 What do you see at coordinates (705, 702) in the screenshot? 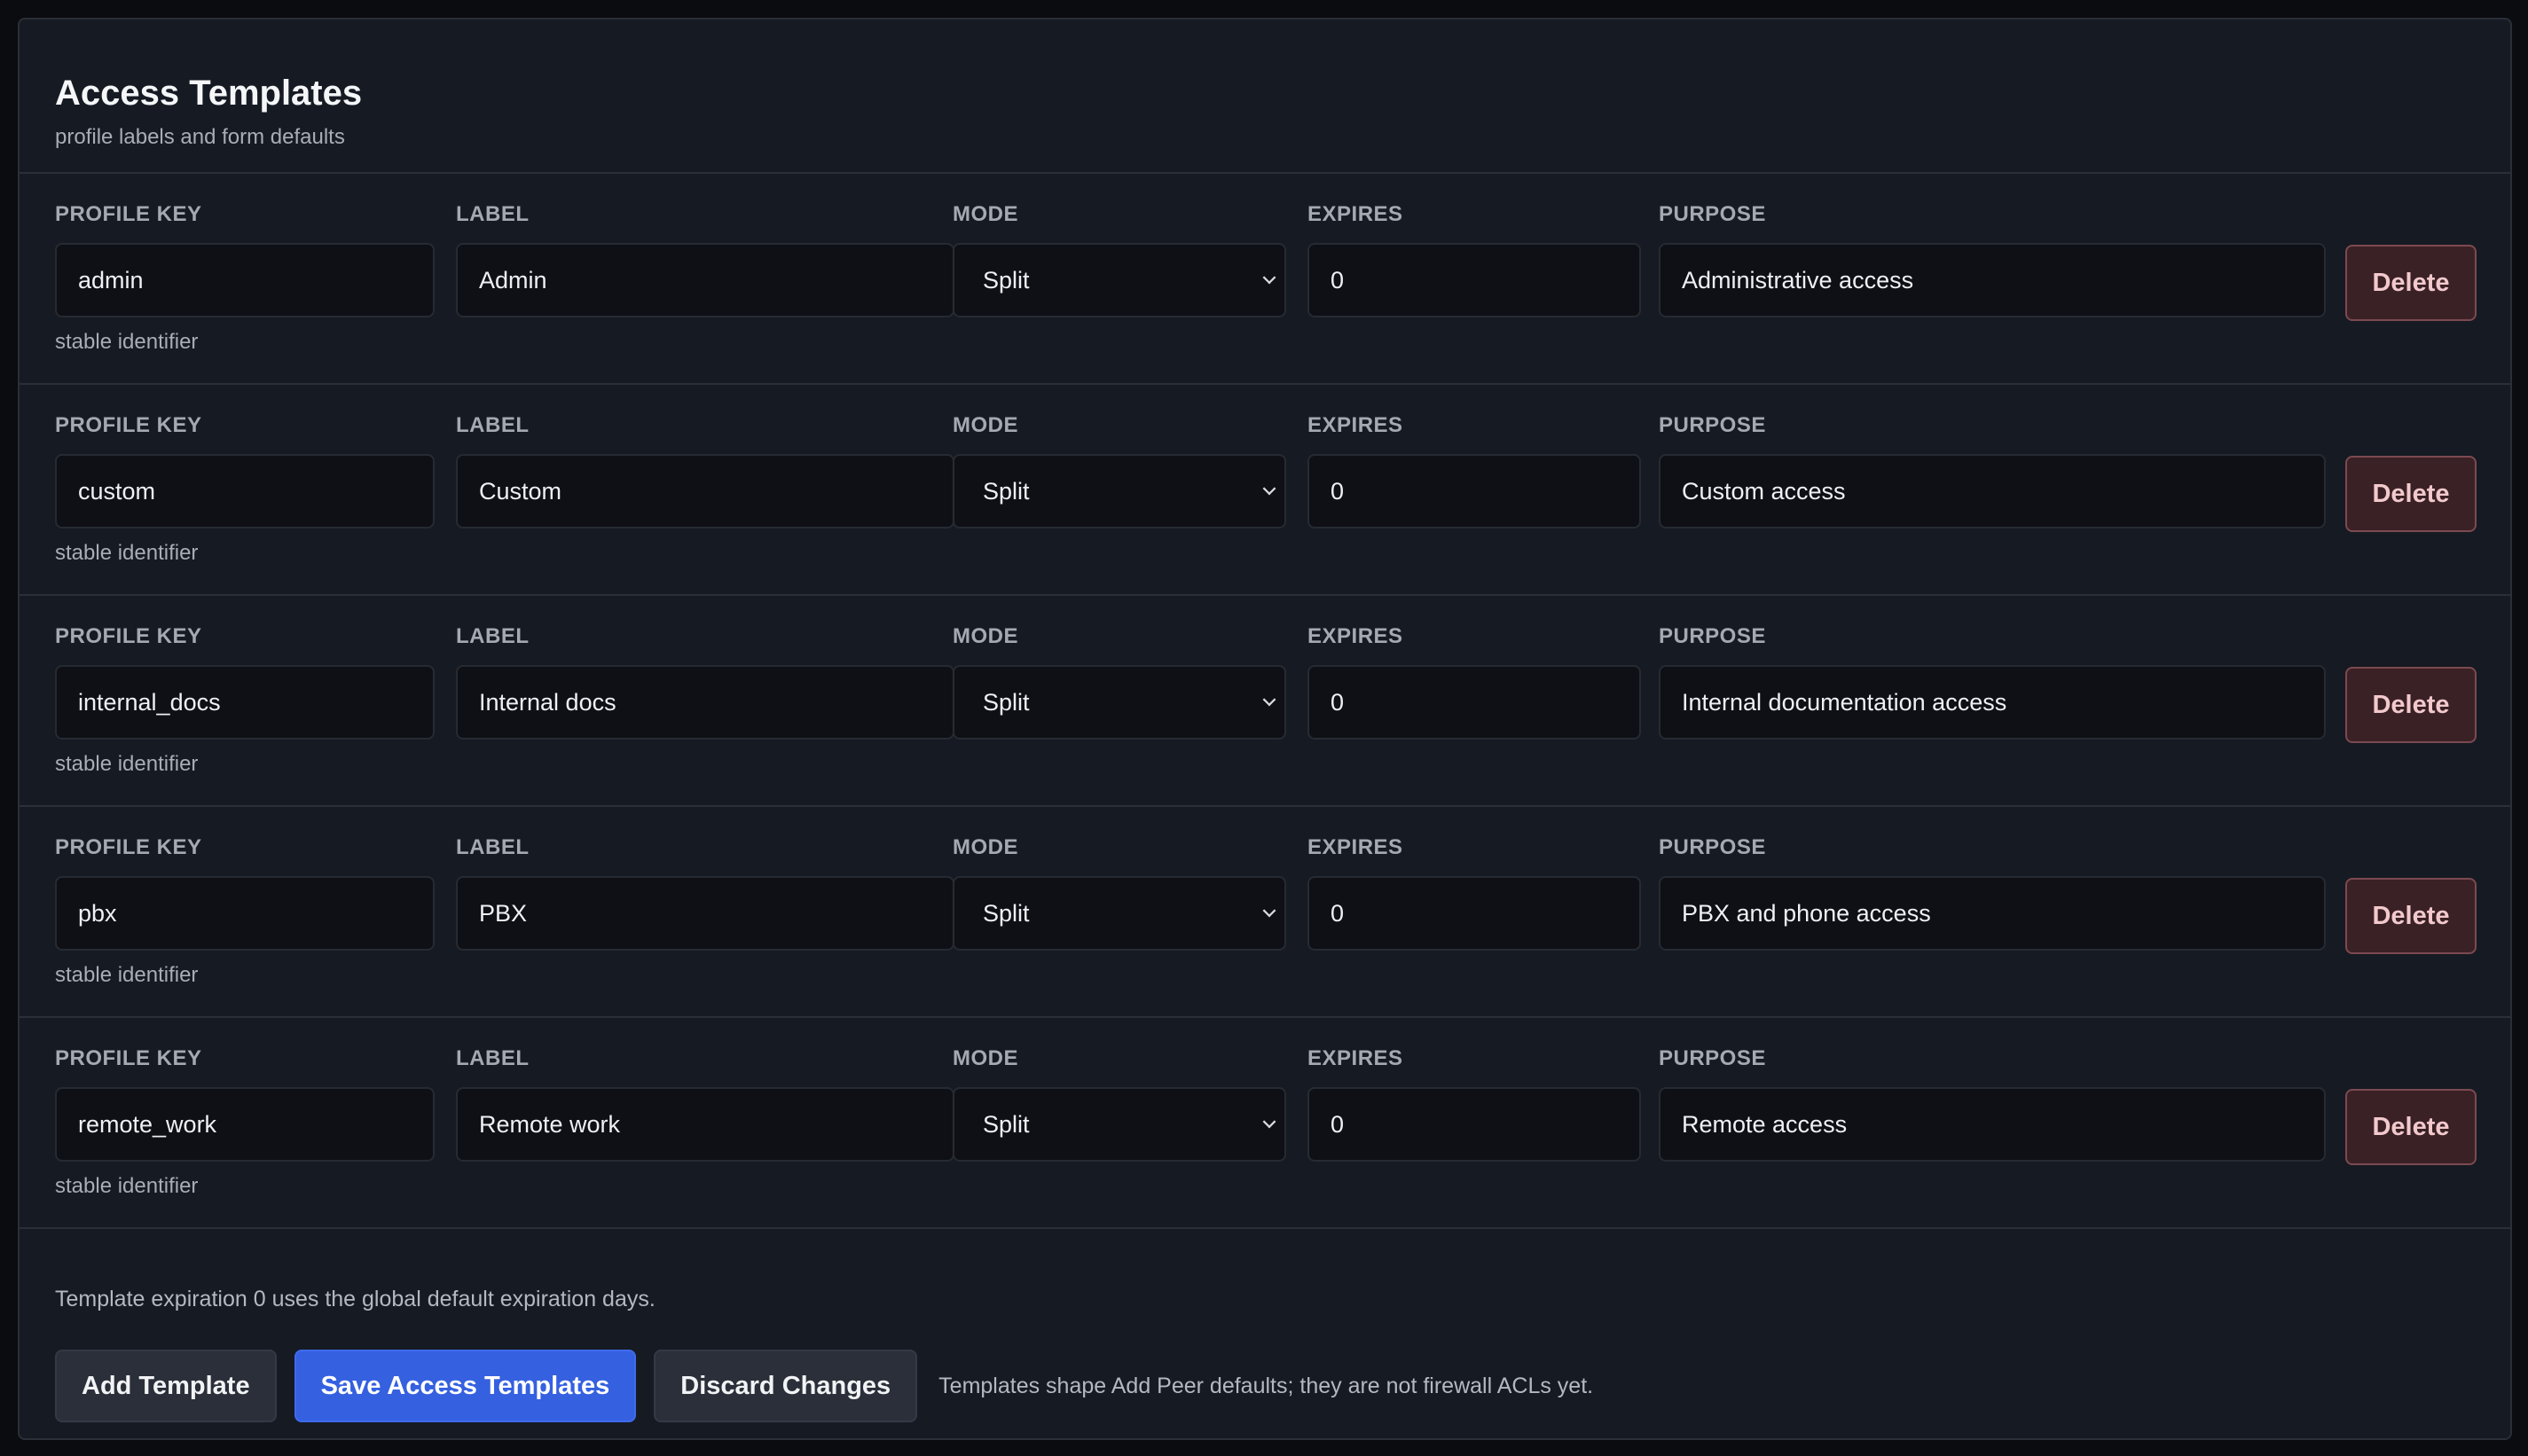
I see `label-input: Internal docs` at bounding box center [705, 702].